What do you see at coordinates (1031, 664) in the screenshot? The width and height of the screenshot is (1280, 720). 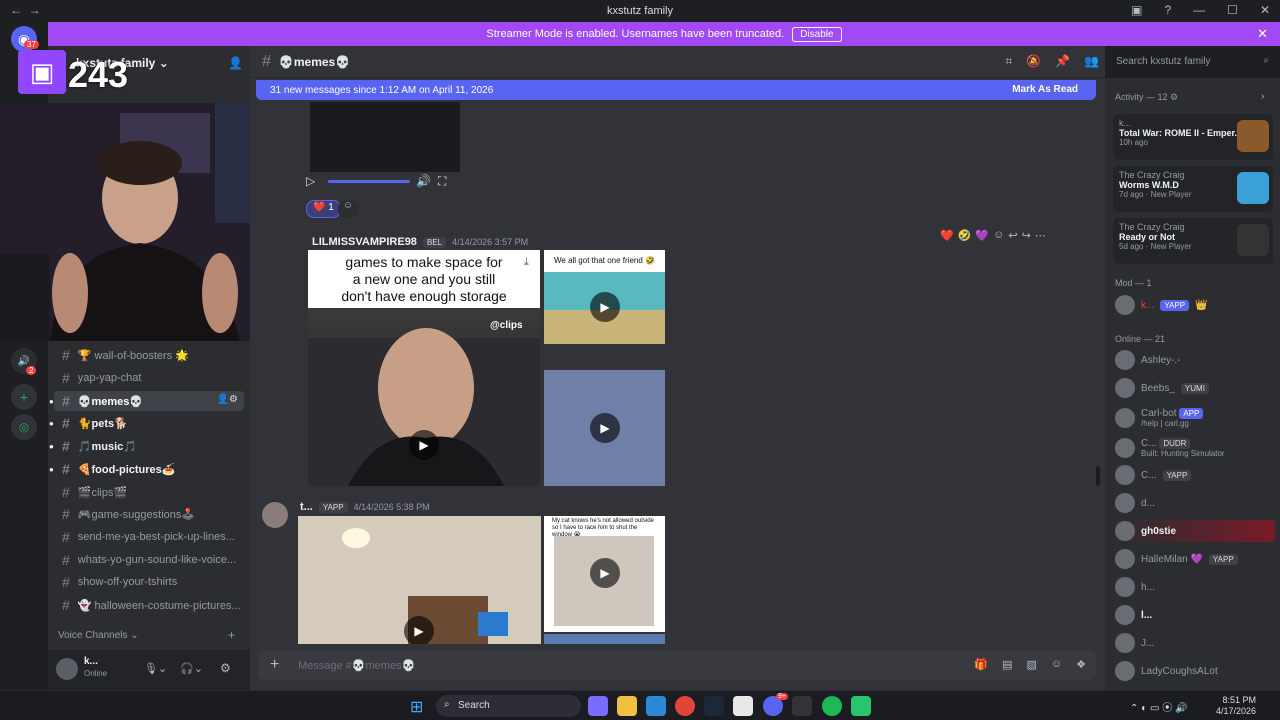 I see `sticker-icon: ▧` at bounding box center [1031, 664].